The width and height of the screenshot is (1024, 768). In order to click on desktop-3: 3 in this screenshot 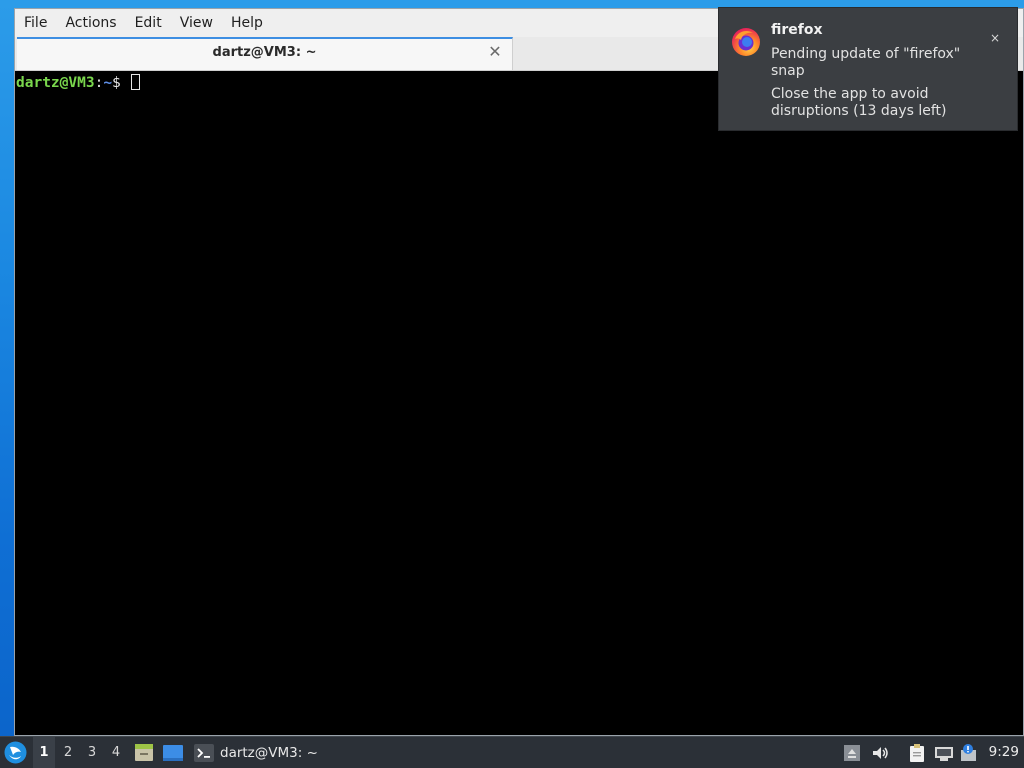, I will do `click(92, 752)`.